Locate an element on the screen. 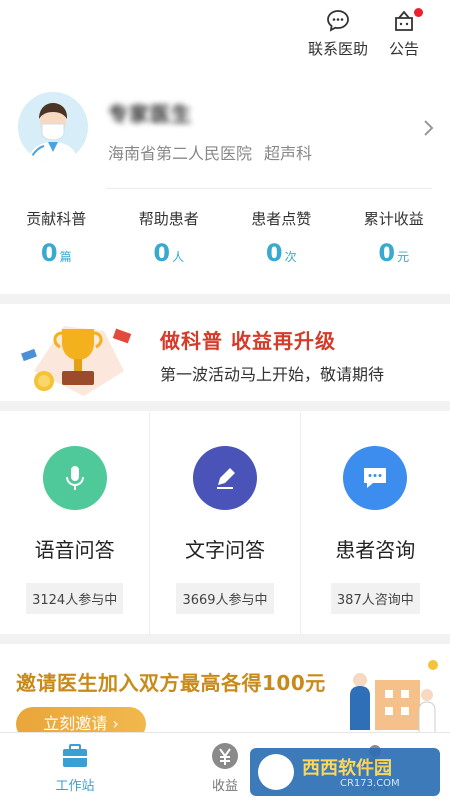 This screenshot has width=450, height=800. service-participants: 3124人参与中 is located at coordinates (75, 598).